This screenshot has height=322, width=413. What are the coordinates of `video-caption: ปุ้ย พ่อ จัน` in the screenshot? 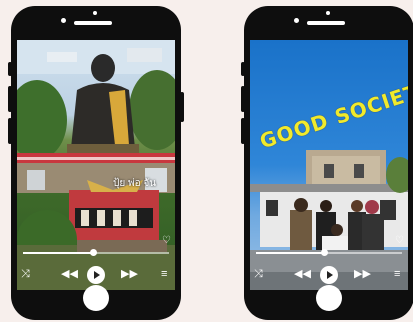 It's located at (135, 183).